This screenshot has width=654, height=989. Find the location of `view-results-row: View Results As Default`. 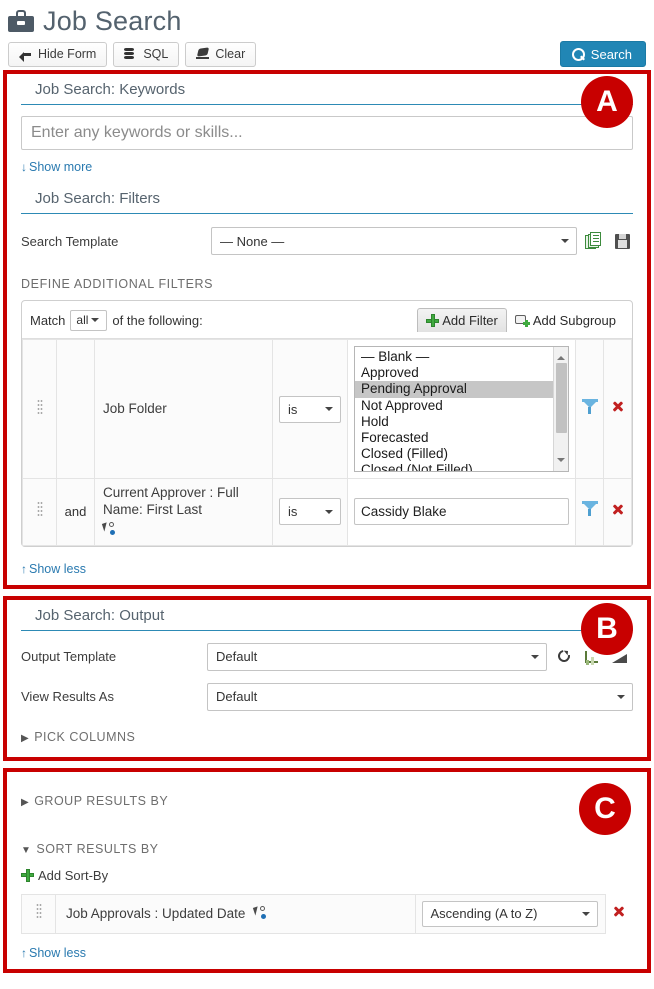

view-results-row: View Results As Default is located at coordinates (327, 696).